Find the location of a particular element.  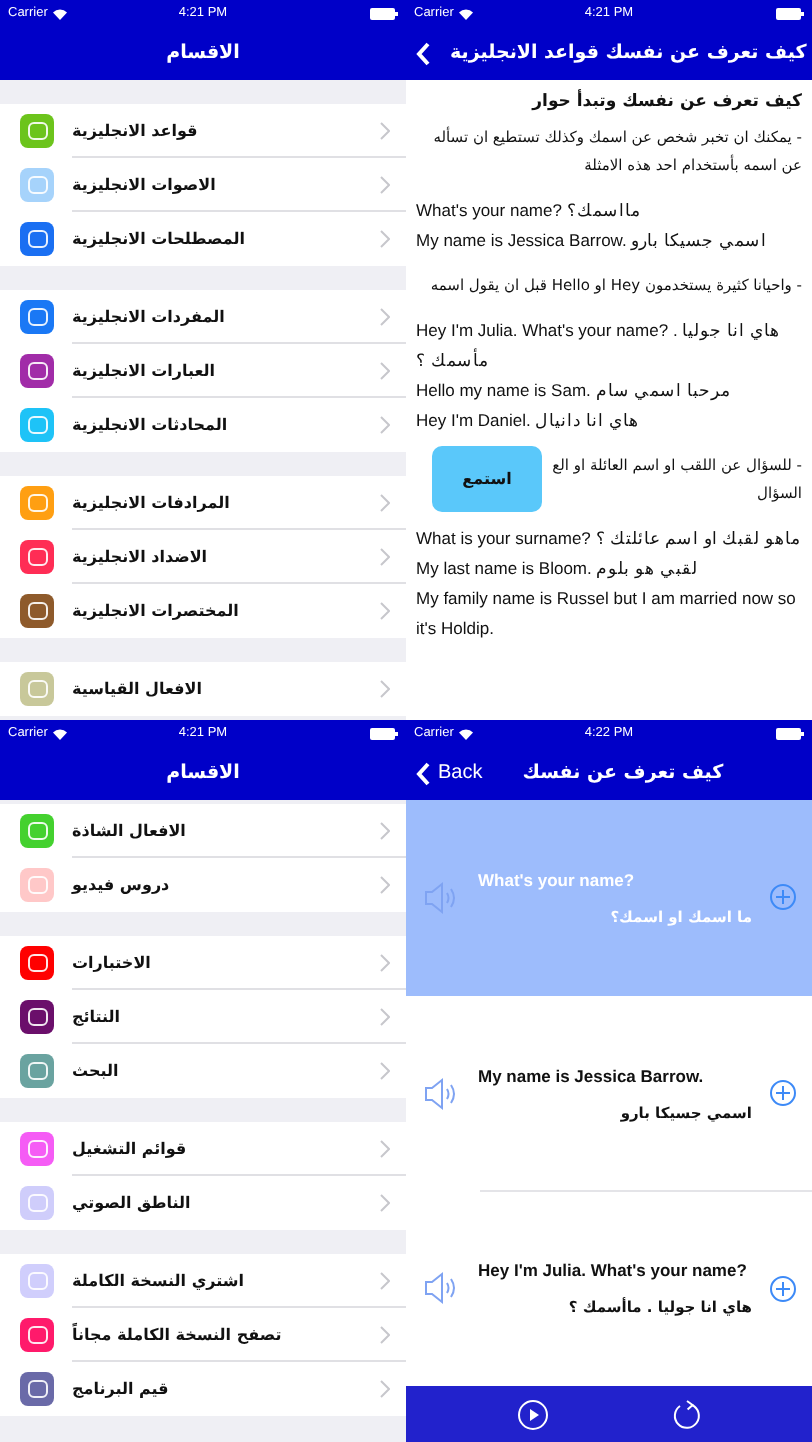

menu-item-label: الناطق الصوتي is located at coordinates (131, 1203).